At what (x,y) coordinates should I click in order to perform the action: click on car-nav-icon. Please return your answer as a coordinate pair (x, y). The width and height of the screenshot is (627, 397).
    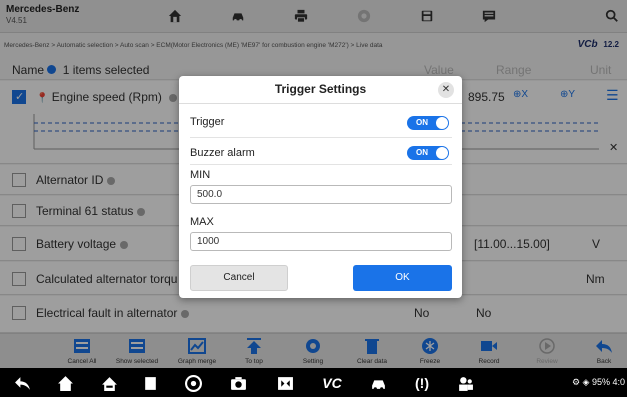
    Looking at the image, I should click on (378, 383).